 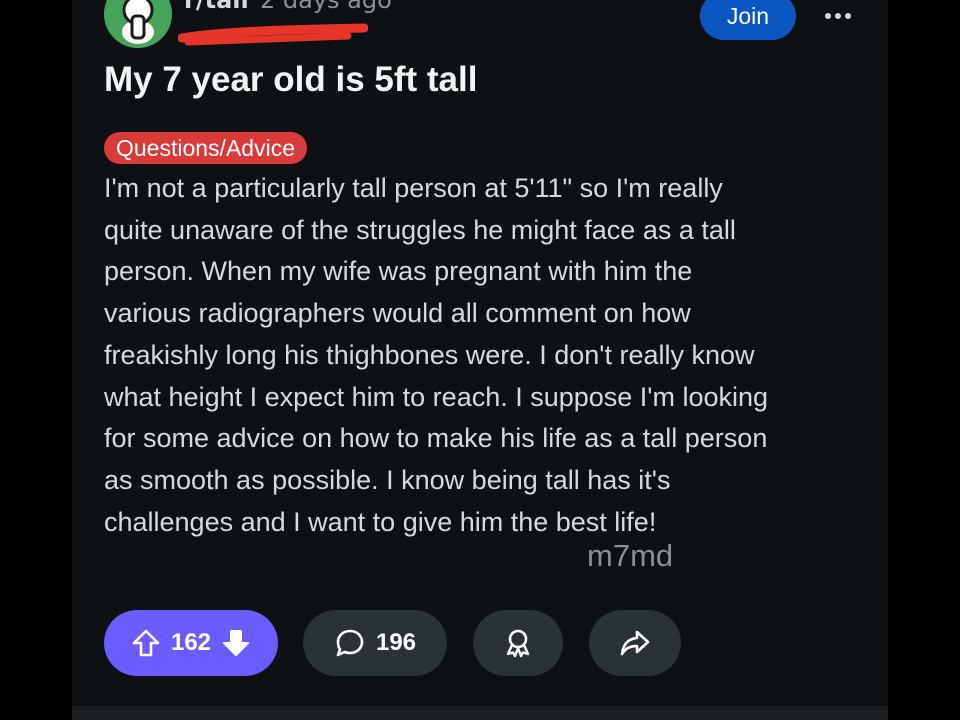 What do you see at coordinates (838, 16) in the screenshot?
I see `more-options-icon` at bounding box center [838, 16].